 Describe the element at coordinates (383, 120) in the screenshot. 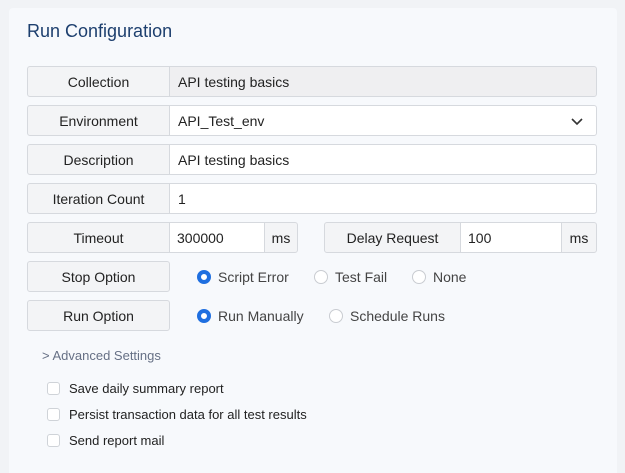

I see `environment-select: API_Test_env` at that location.